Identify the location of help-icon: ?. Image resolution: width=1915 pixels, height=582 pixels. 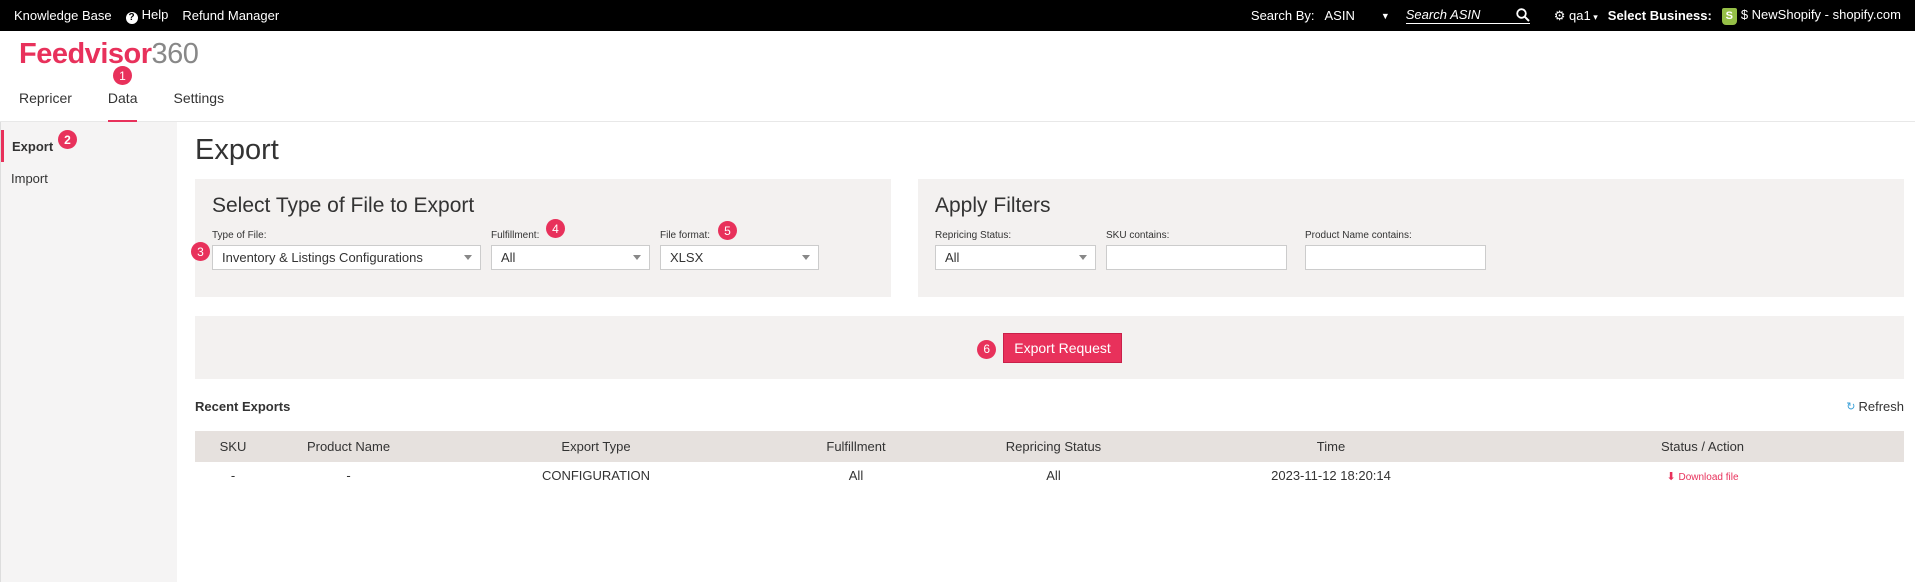
(131, 17).